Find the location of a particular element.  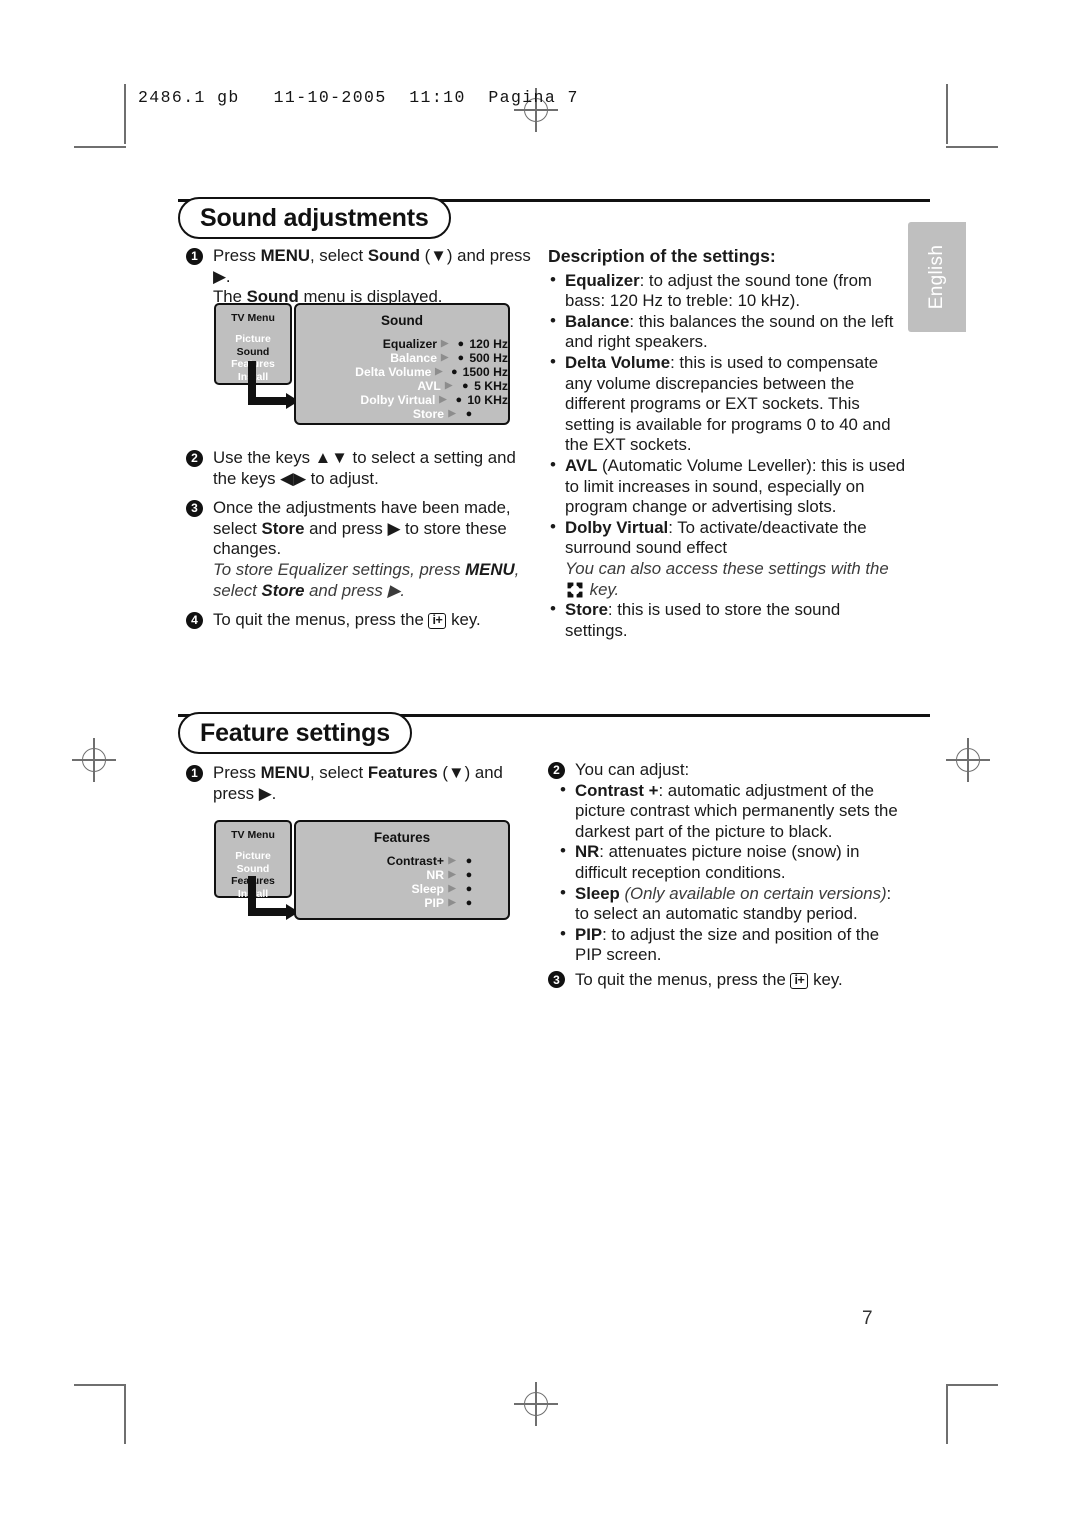

tv-menu-row-dolby-virtual: Dolby Virtual ▶ ● 10 KHz is located at coordinates (402, 400).